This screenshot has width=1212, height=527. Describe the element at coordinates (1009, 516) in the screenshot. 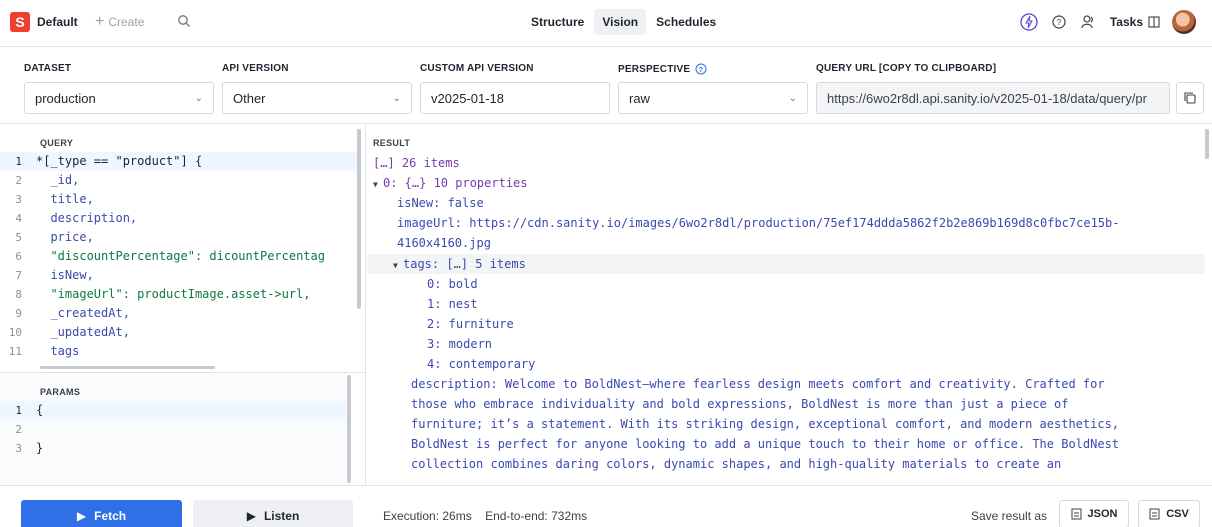

I see `save-as-label: Save result as` at that location.